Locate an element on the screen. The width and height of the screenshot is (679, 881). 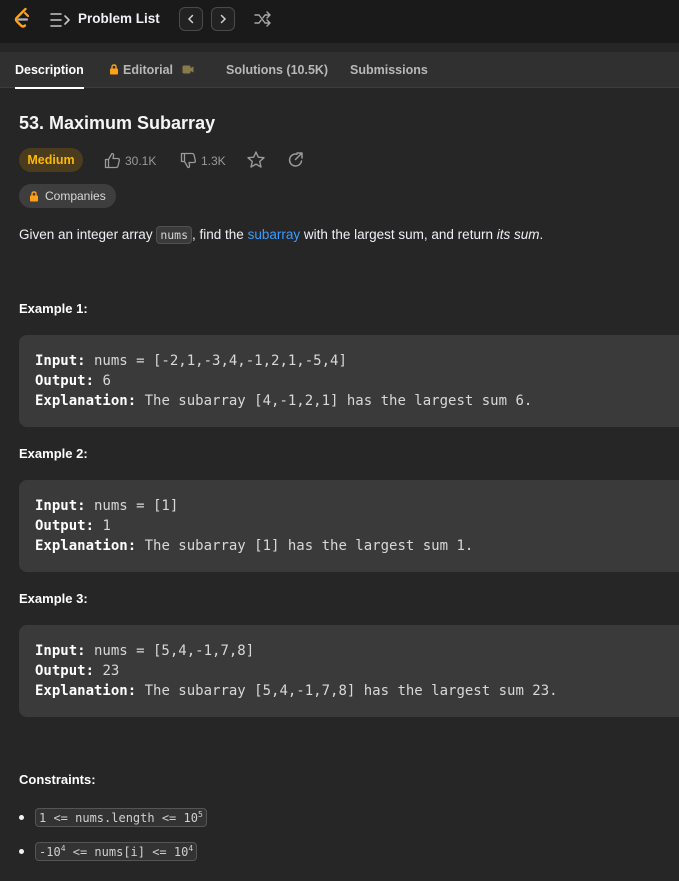
subarray-link: subarray is located at coordinates (274, 234).